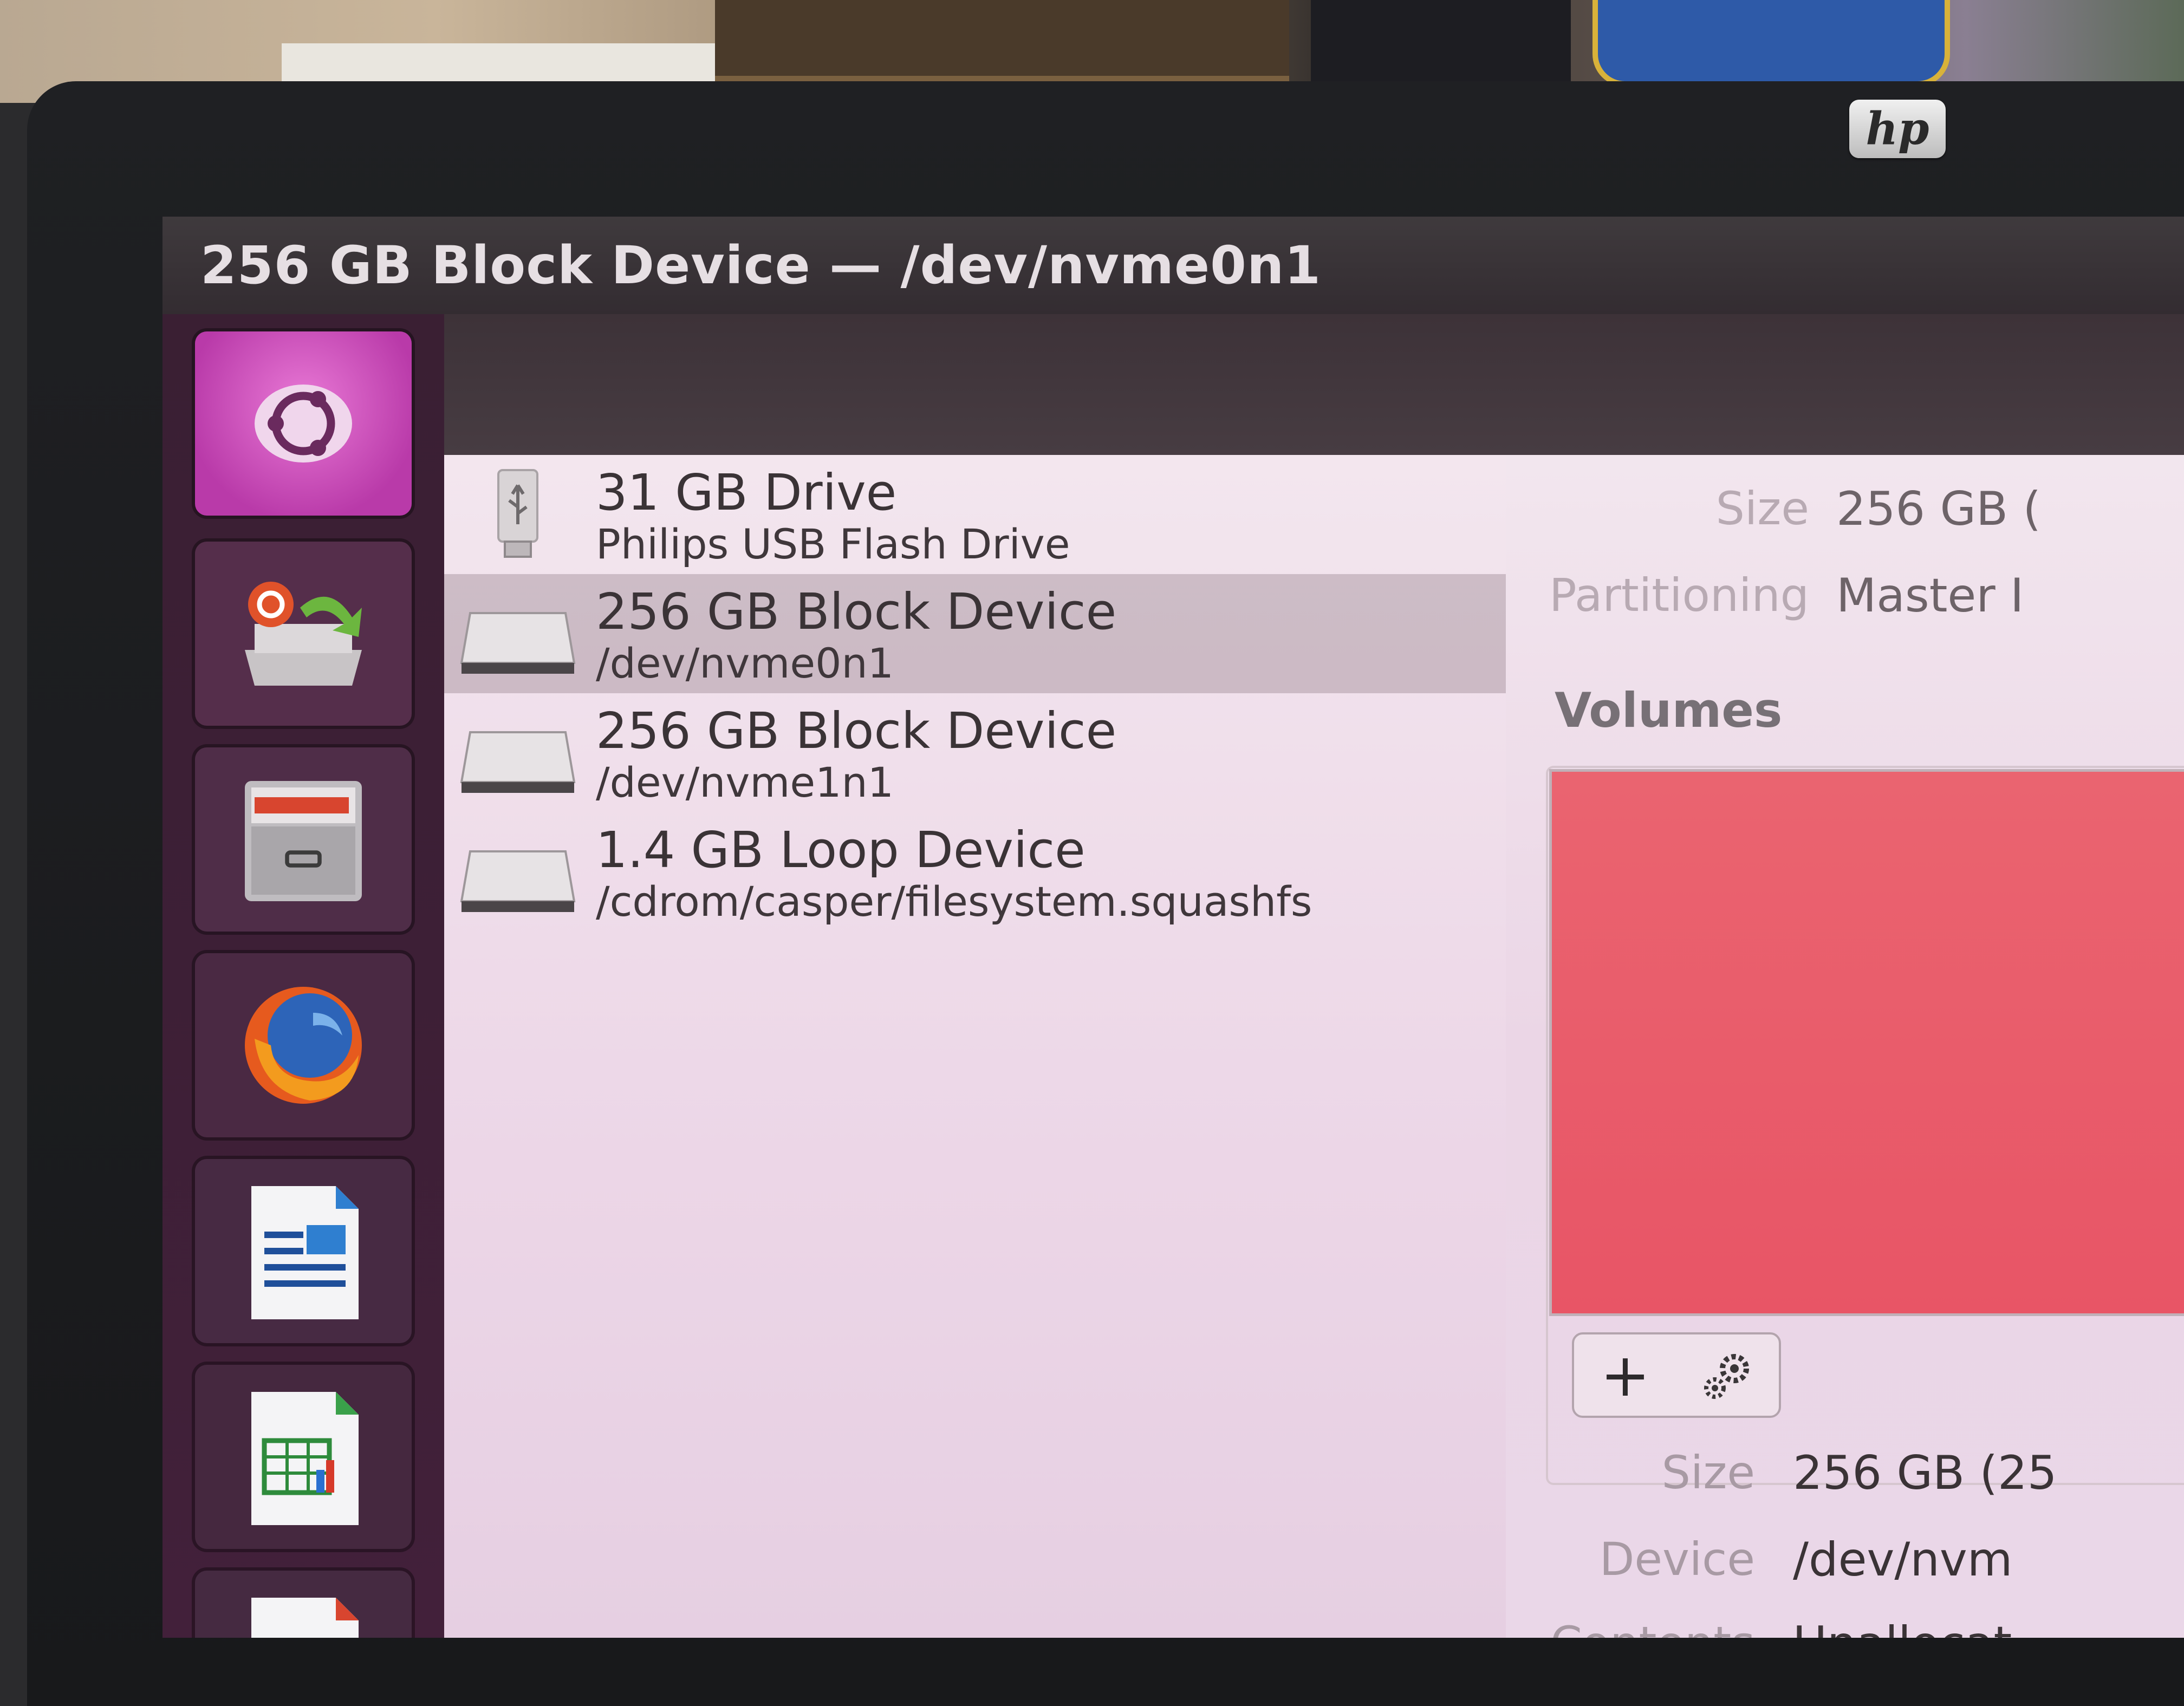  I want to click on libreoffice-writer-icon, so click(305, 1618).